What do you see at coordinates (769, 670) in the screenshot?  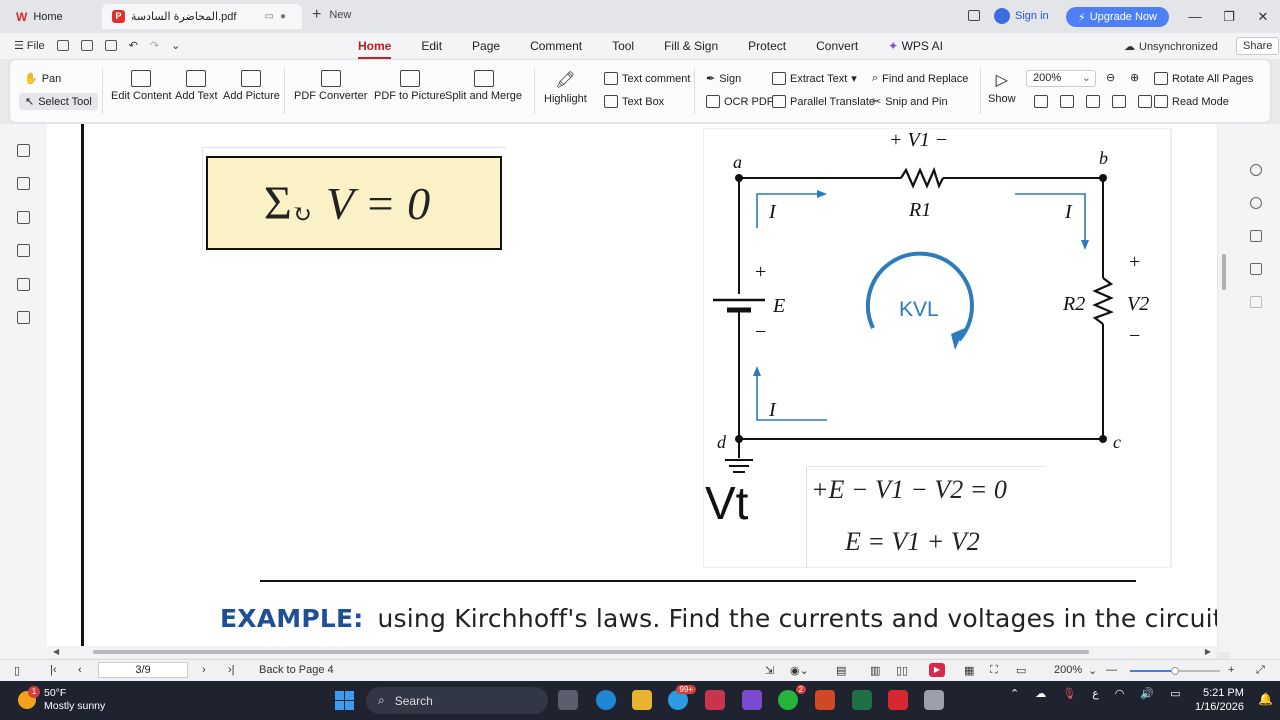 I see `export-icon: ⇲` at bounding box center [769, 670].